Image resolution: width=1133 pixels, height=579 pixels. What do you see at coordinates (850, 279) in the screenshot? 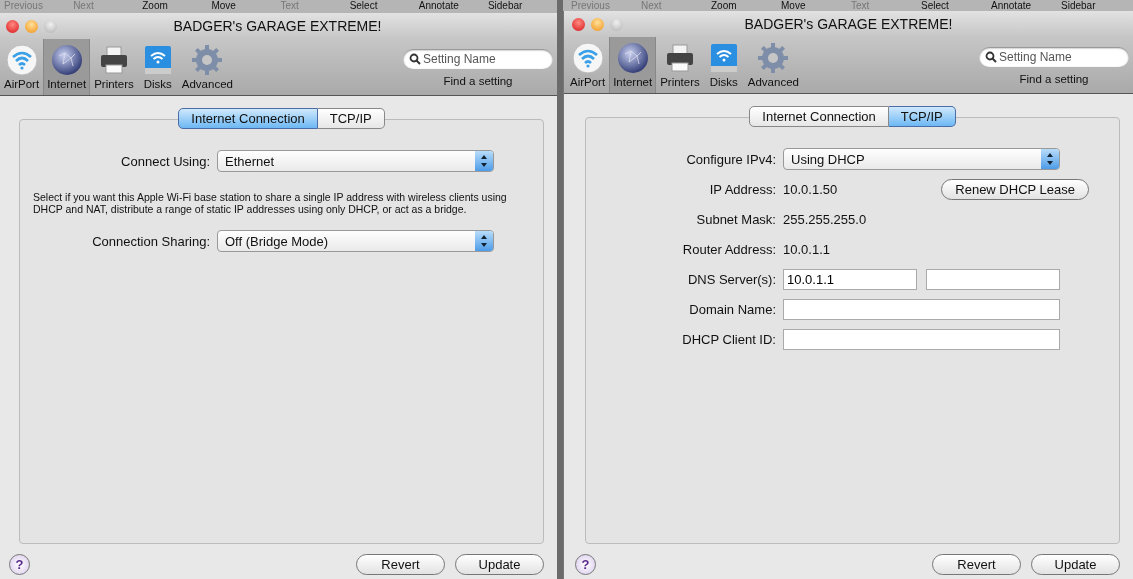
I see `input-field: 10.0.1.1` at bounding box center [850, 279].